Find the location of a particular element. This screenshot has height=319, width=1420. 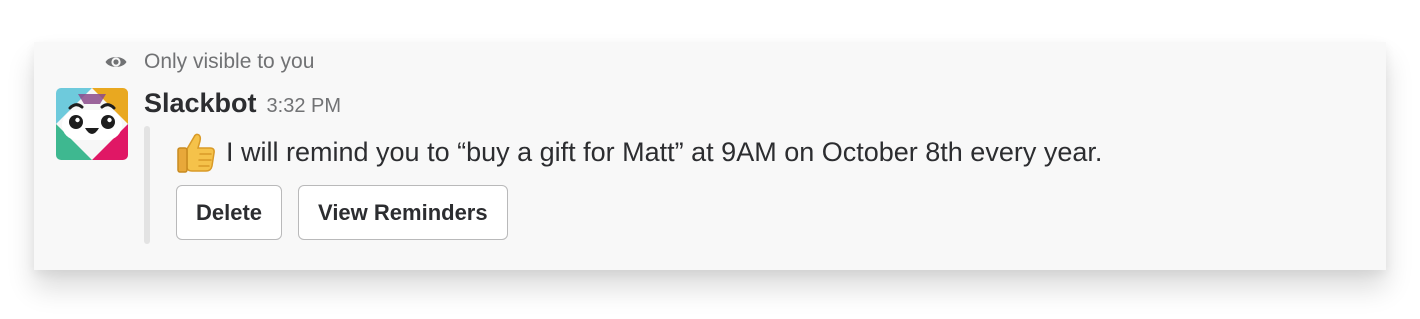

eye-icon is located at coordinates (116, 62).